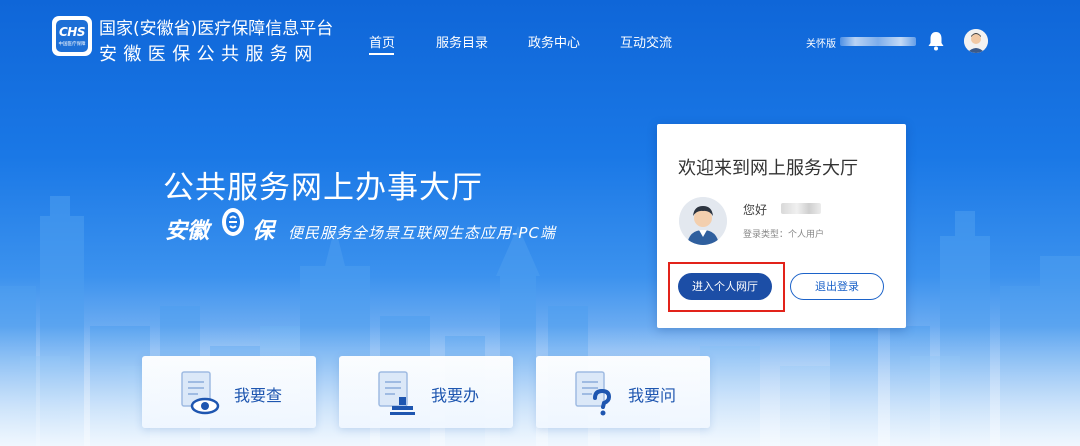 The image size is (1080, 446). What do you see at coordinates (781, 226) in the screenshot?
I see `login-card: 欢迎来到网上服务大厅 您好 登录类型：个人用户 进入个人网厅 退出登录` at bounding box center [781, 226].